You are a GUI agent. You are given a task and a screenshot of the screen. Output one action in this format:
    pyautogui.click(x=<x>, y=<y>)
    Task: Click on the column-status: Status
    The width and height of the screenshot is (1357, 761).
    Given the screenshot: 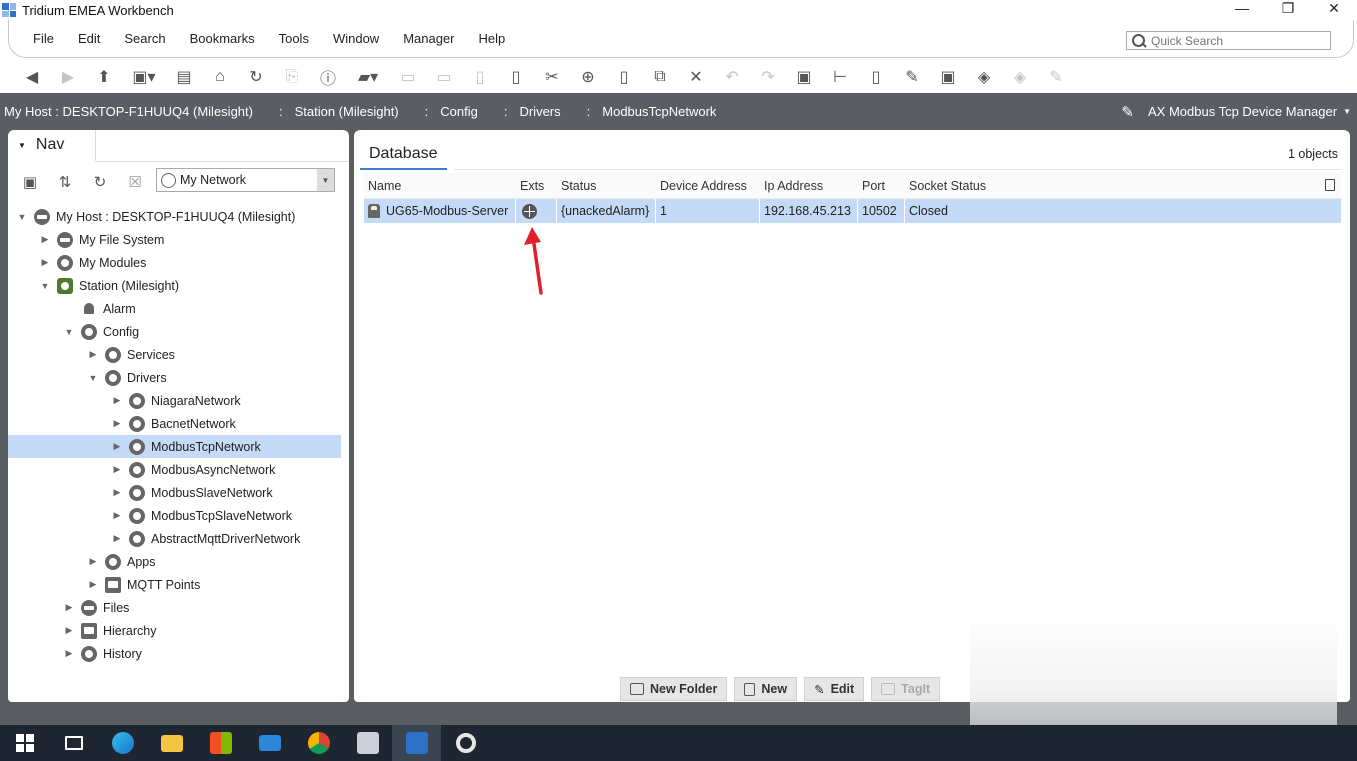 What is the action you would take?
    pyautogui.click(x=606, y=185)
    